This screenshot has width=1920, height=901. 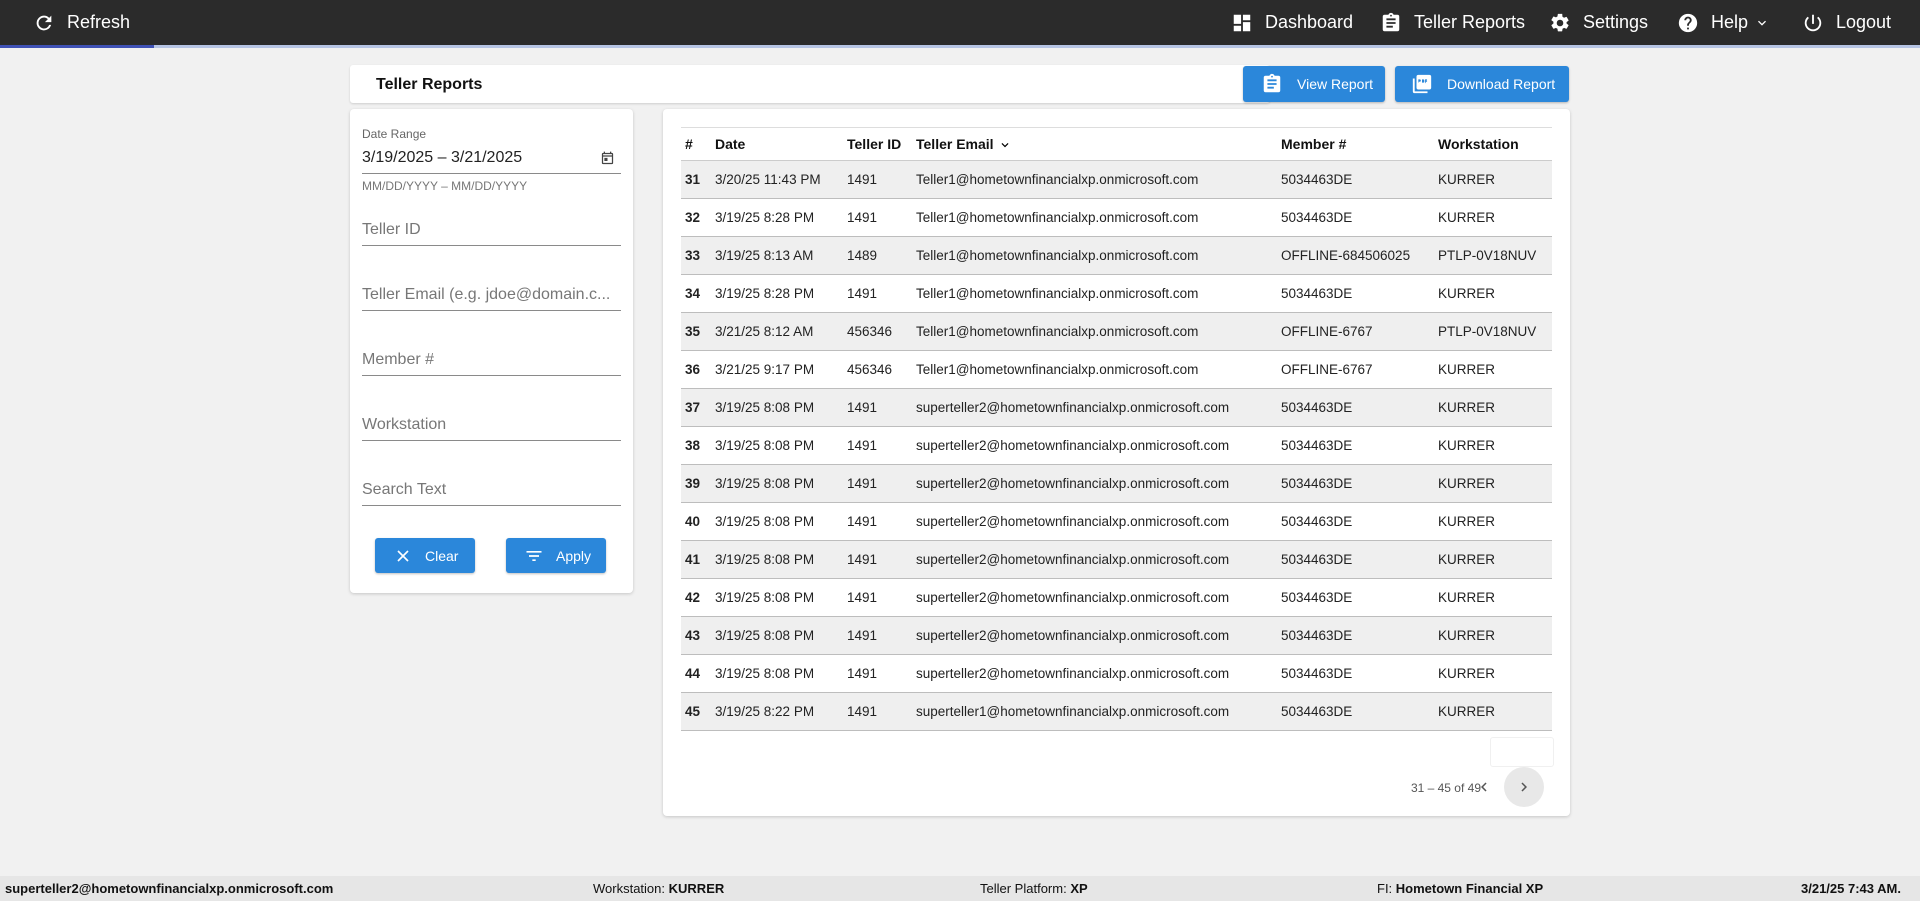 What do you see at coordinates (491, 420) in the screenshot?
I see `workstation-field: Workstation` at bounding box center [491, 420].